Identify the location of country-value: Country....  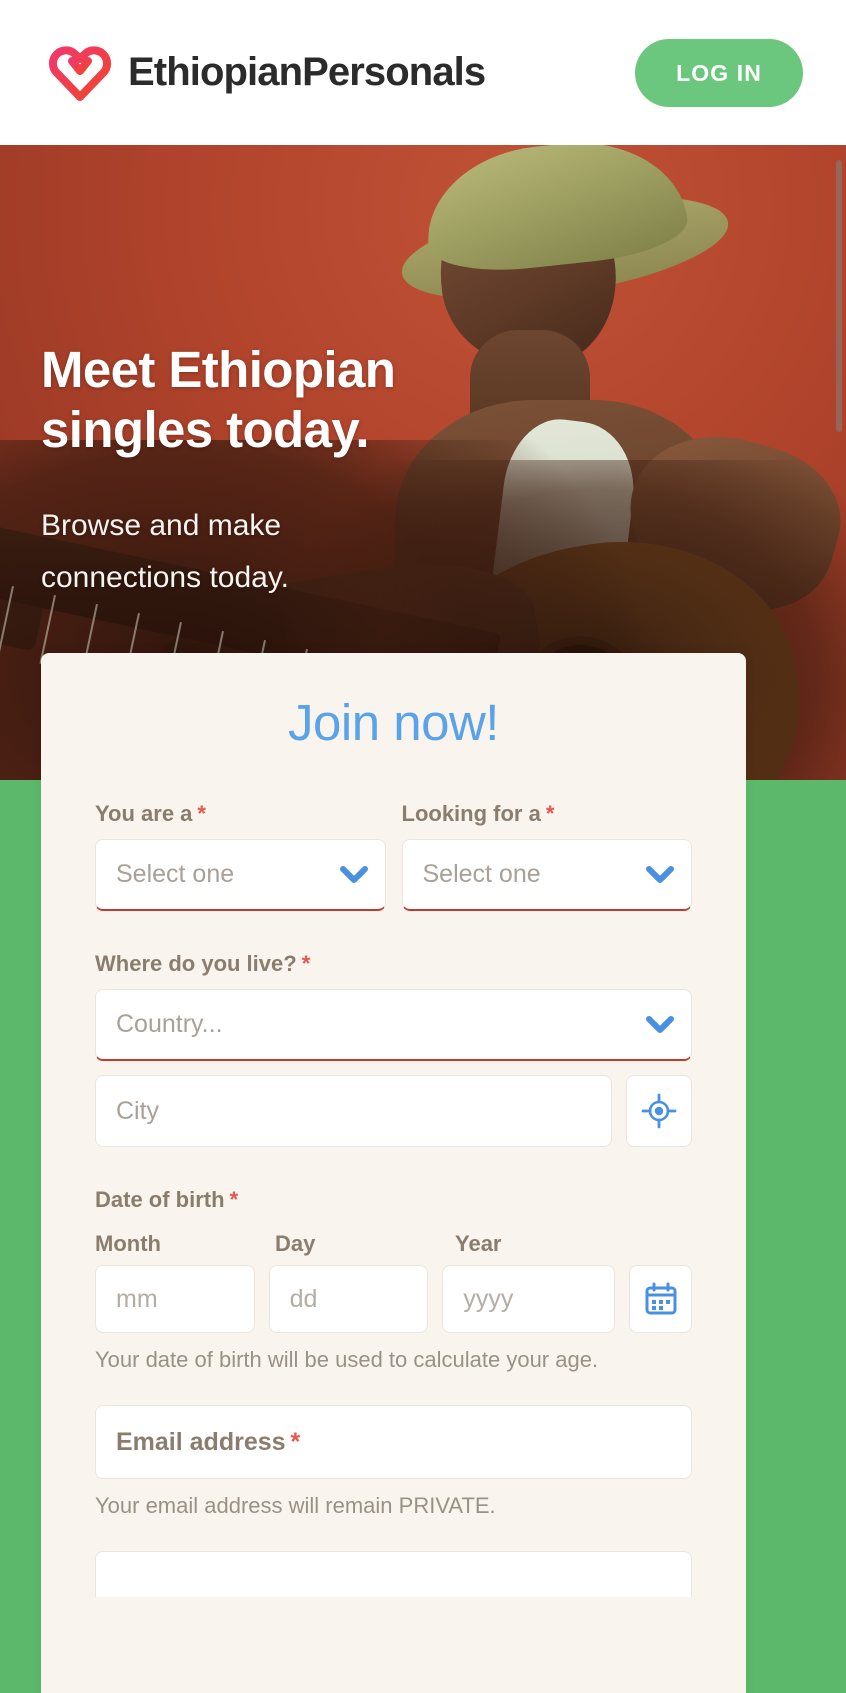
(169, 1024).